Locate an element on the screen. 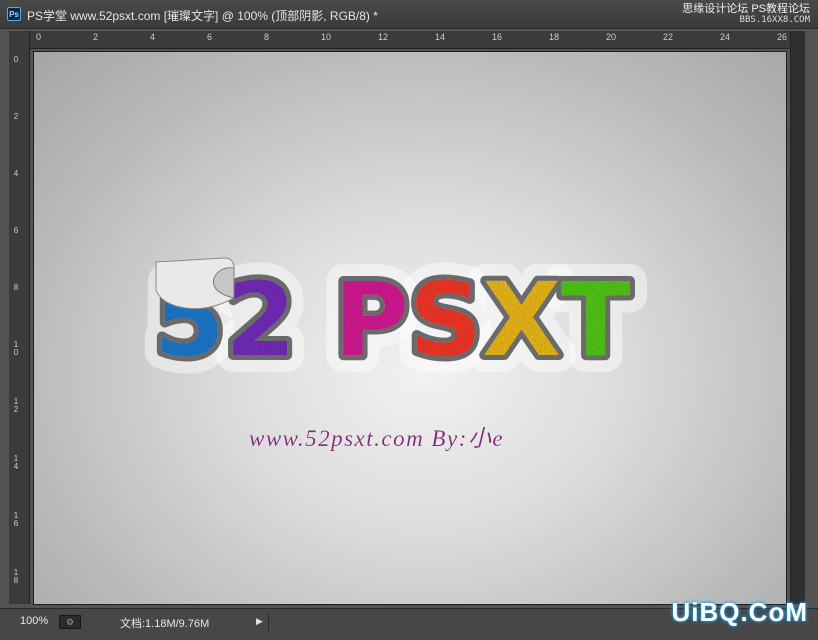 The image size is (818, 640). status-divider is located at coordinates (268, 622).